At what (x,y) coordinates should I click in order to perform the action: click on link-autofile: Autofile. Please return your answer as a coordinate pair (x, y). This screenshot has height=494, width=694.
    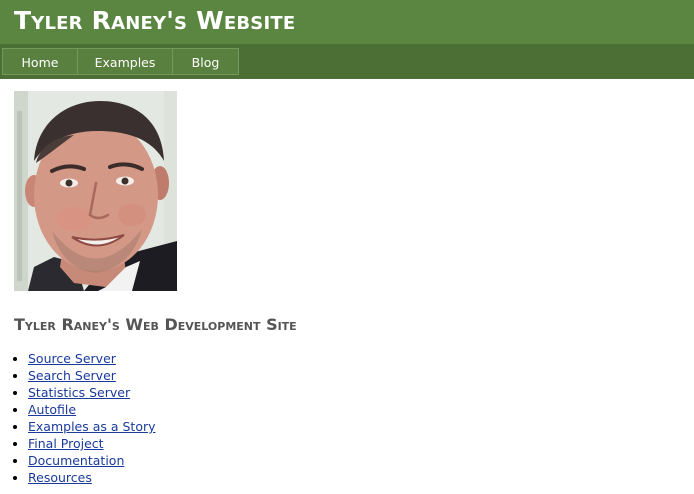
    Looking at the image, I should click on (52, 409).